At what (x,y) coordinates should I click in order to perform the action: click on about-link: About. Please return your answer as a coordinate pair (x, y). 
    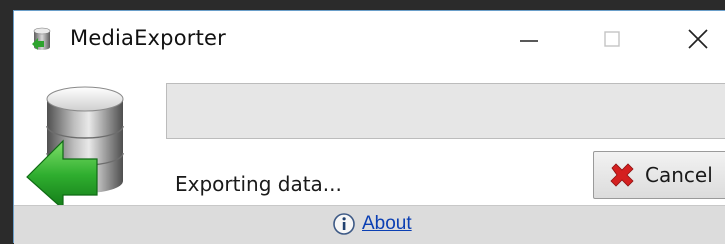
    Looking at the image, I should click on (372, 224).